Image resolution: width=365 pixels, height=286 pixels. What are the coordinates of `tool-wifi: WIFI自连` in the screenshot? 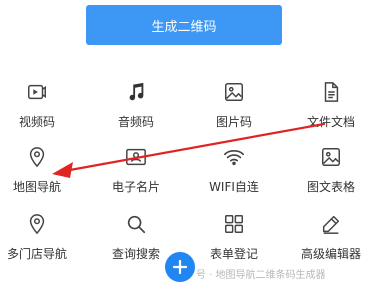 It's located at (234, 174).